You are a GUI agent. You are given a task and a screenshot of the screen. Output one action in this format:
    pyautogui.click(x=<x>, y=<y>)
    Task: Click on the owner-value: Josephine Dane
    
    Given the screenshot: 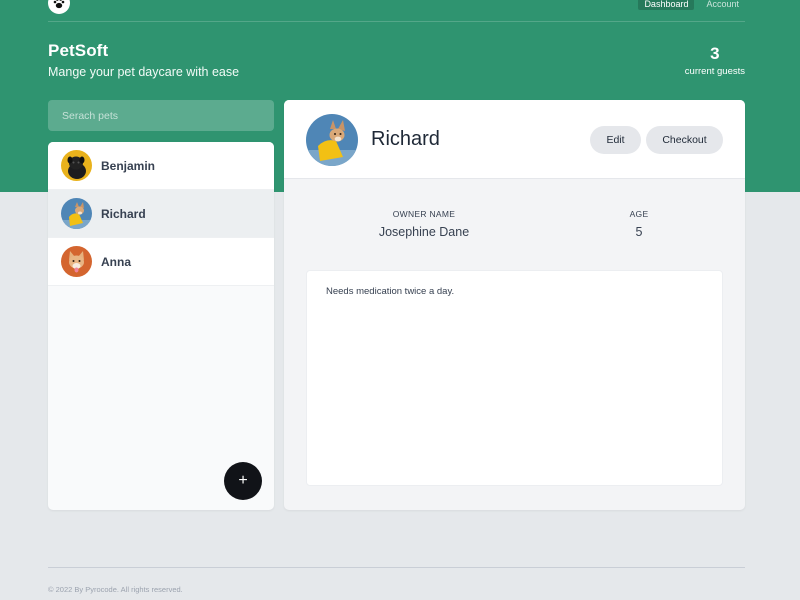 What is the action you would take?
    pyautogui.click(x=424, y=232)
    